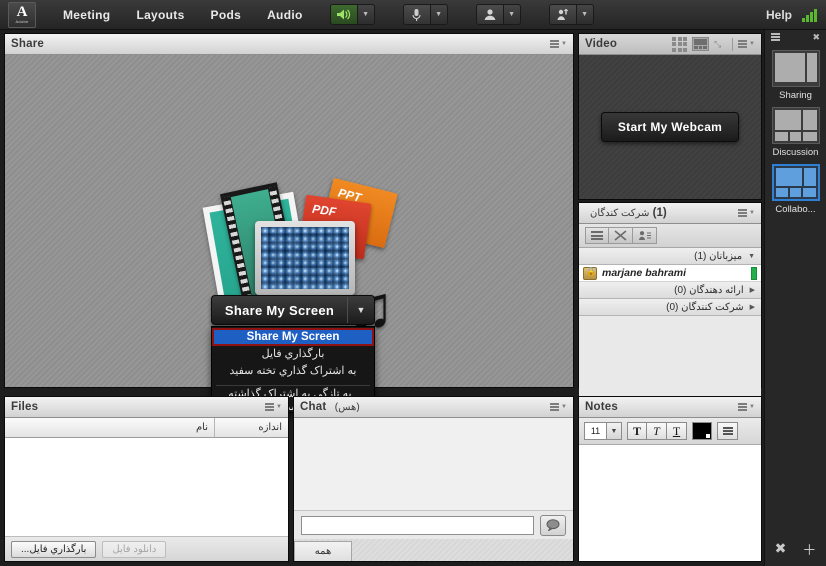  I want to click on close-icon: ✖, so click(816, 37).